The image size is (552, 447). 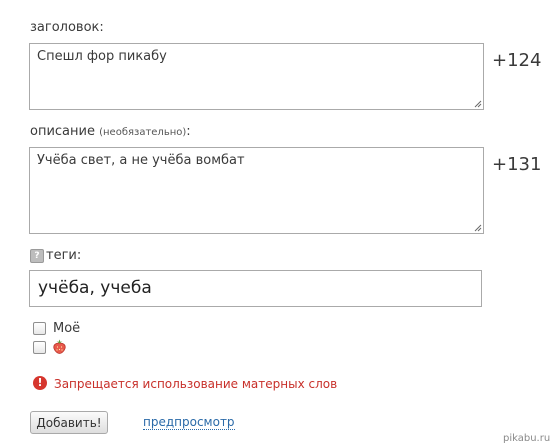 I want to click on tags-label: теги:, so click(x=64, y=255).